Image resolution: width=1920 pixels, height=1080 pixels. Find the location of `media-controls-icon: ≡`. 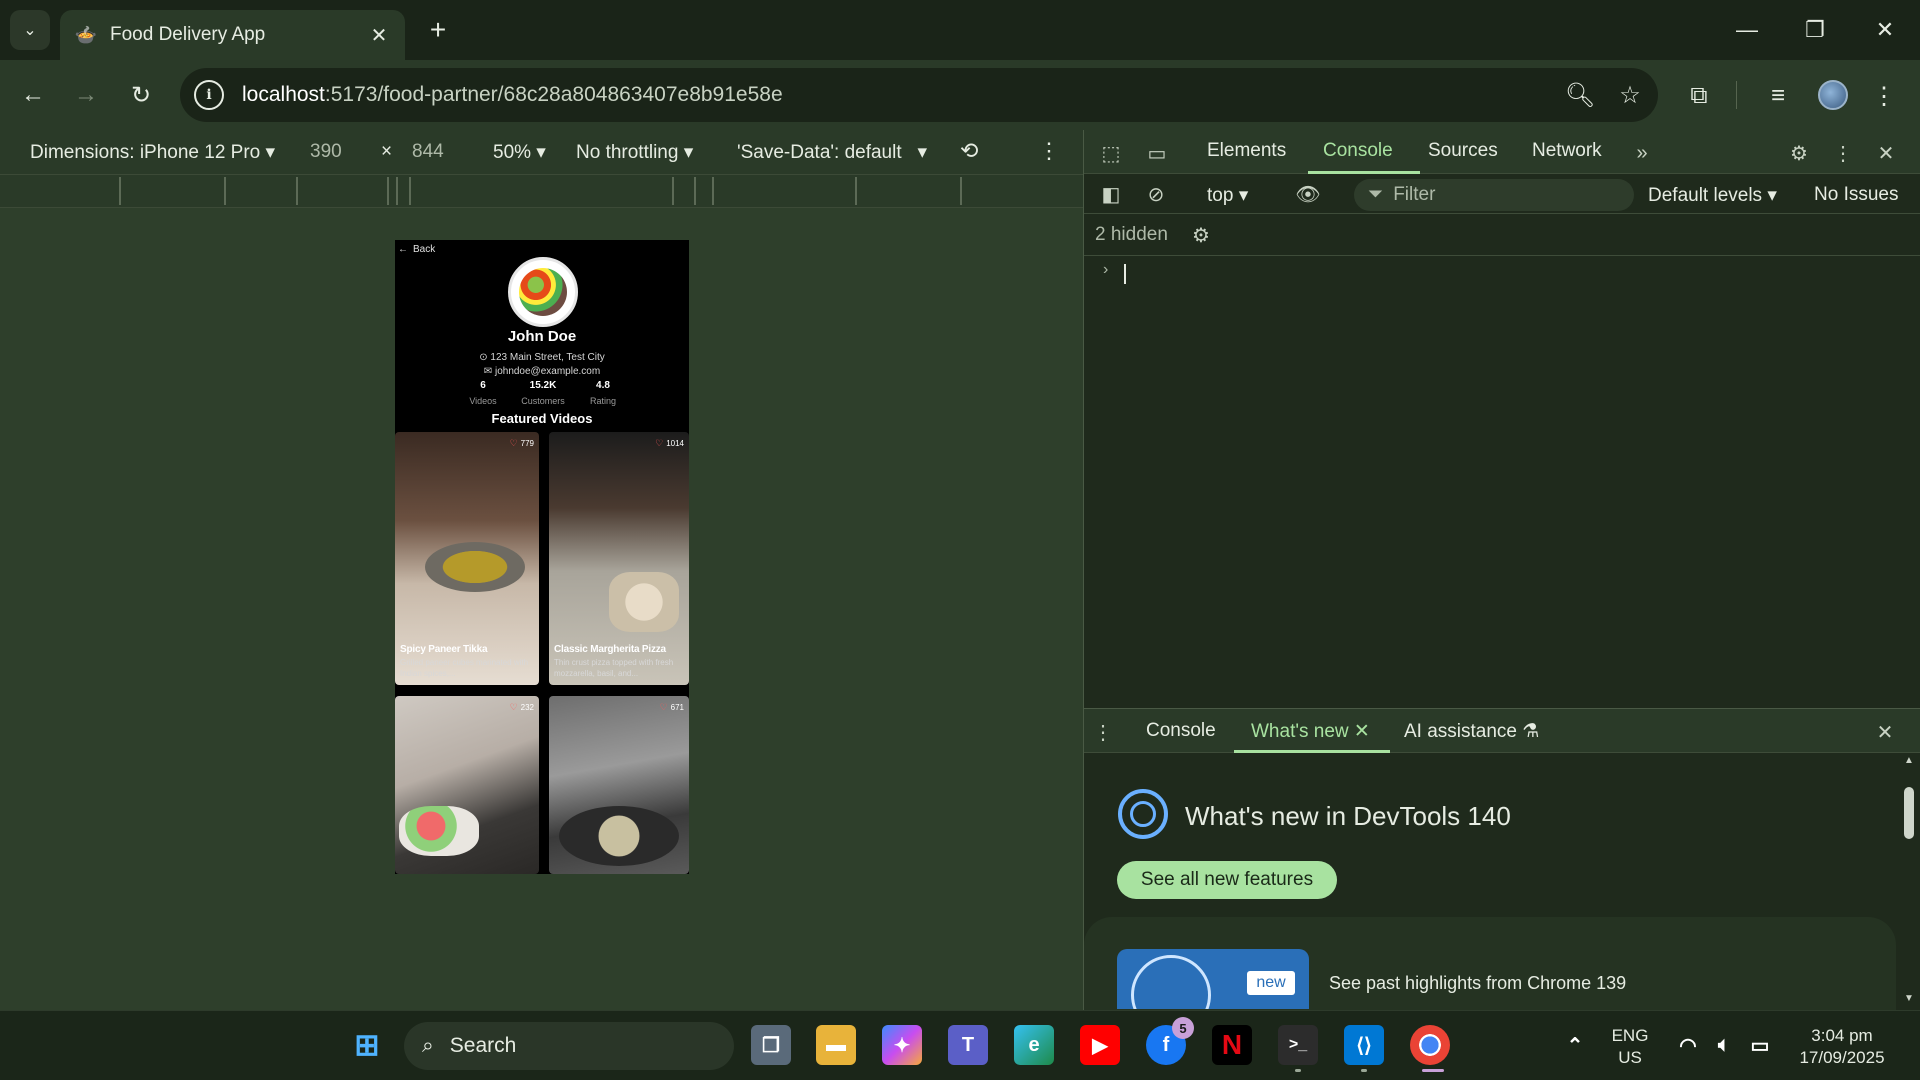

media-controls-icon: ≡ is located at coordinates (1778, 96).